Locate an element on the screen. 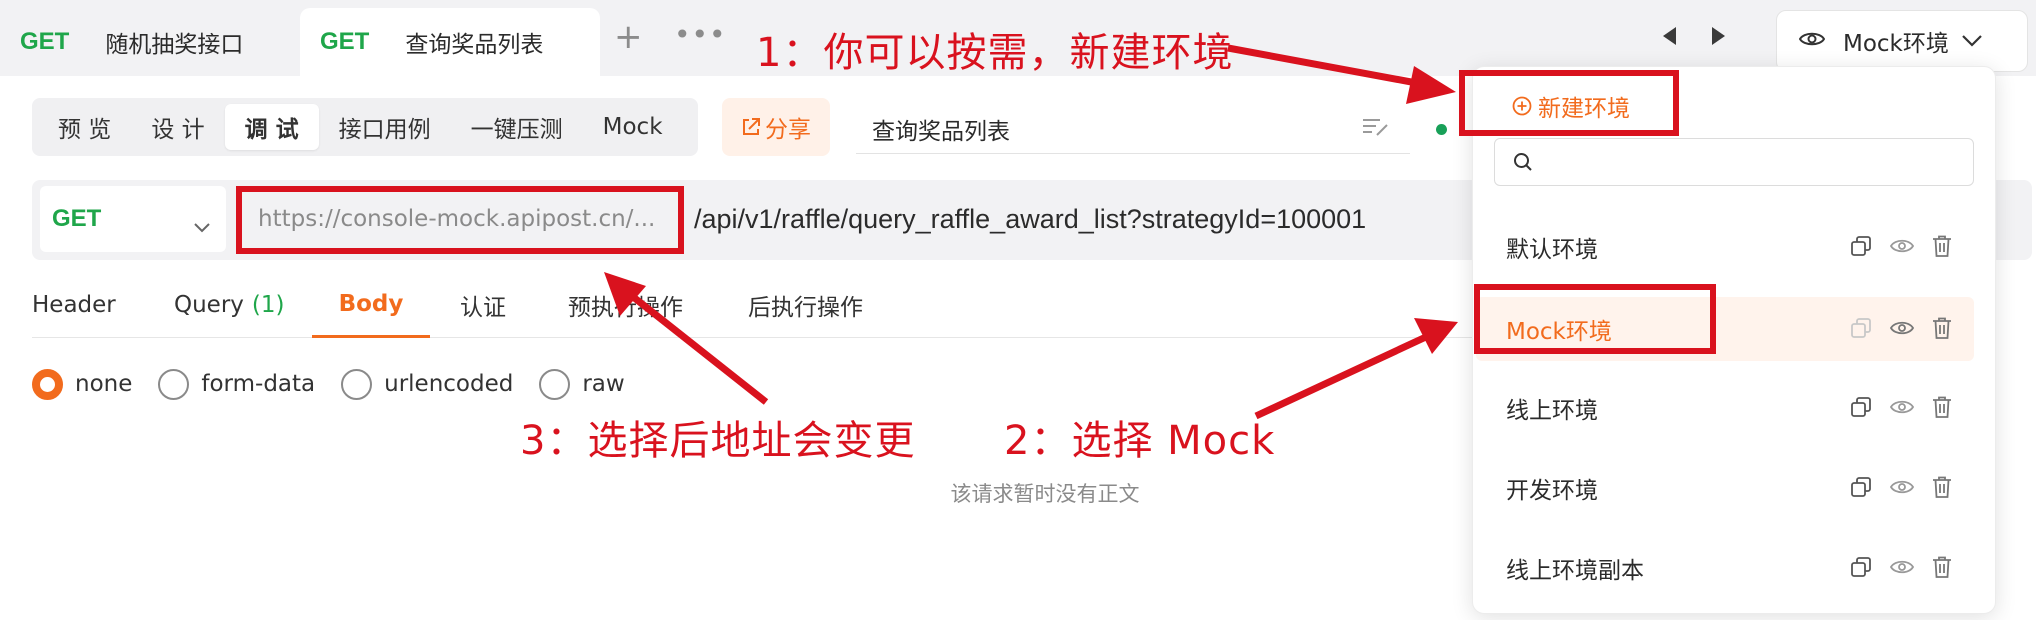 This screenshot has height=620, width=2036. search-icon is located at coordinates (1523, 162).